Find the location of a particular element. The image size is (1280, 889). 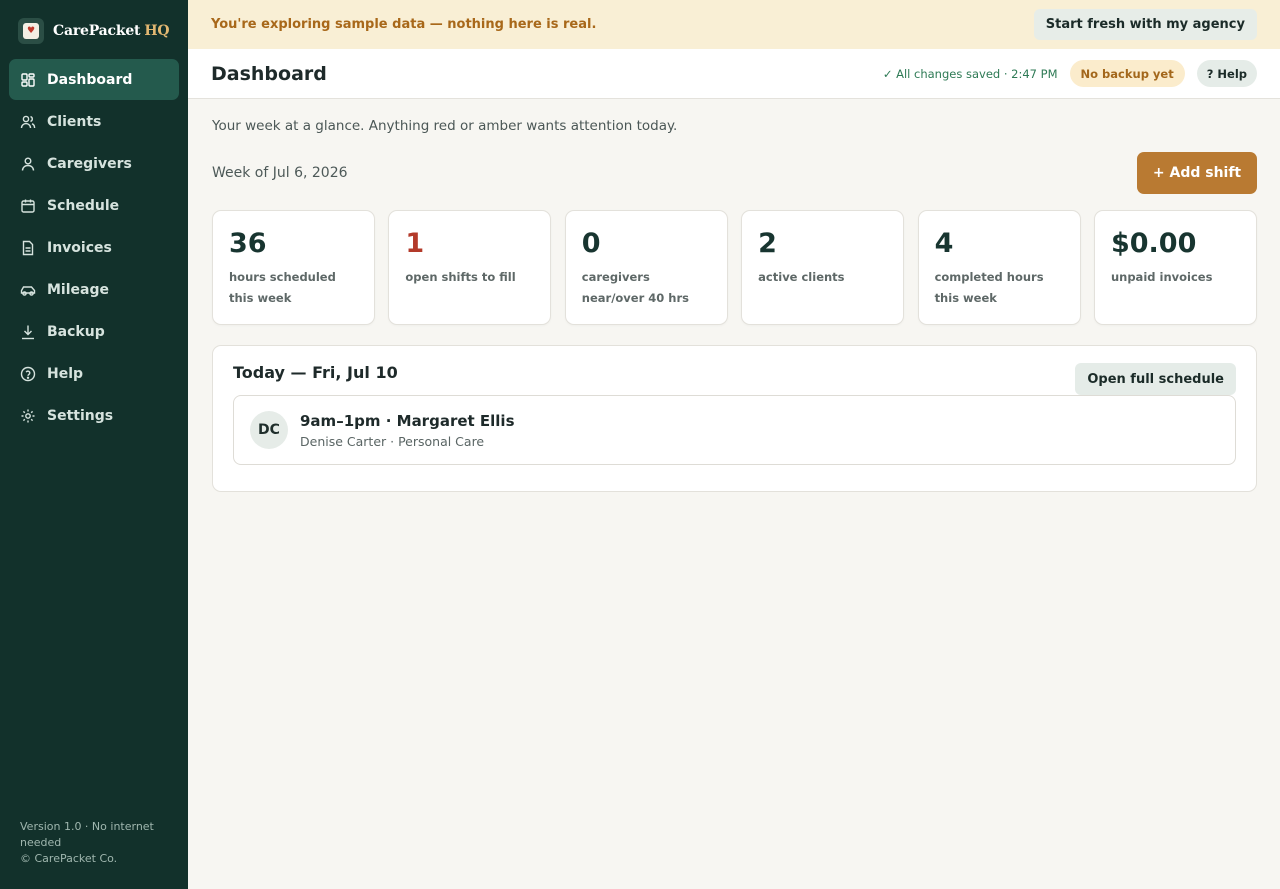

logo-icon: ♥ is located at coordinates (31, 31).